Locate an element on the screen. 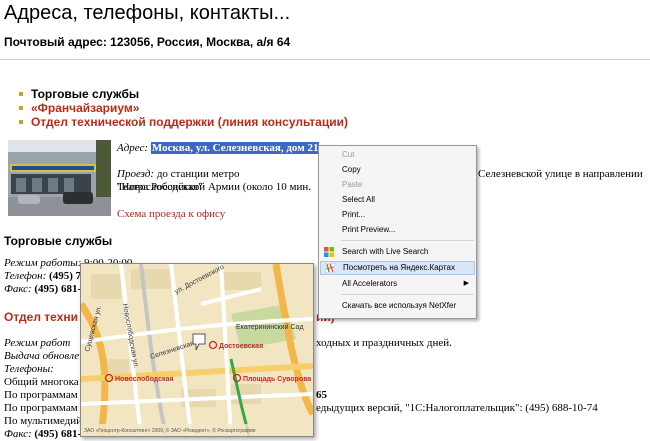  map-metro-novoslobodskaya: Новослободская is located at coordinates (144, 379).